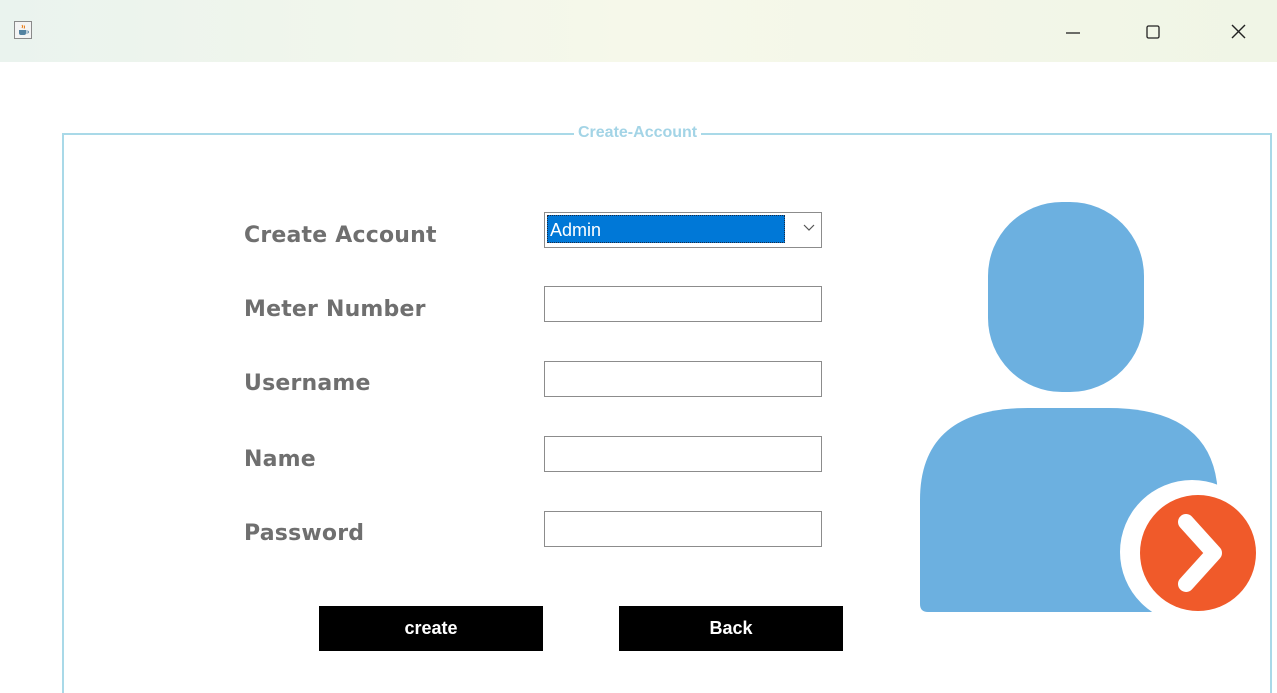 This screenshot has width=1277, height=693. I want to click on maximize-button, so click(1153, 32).